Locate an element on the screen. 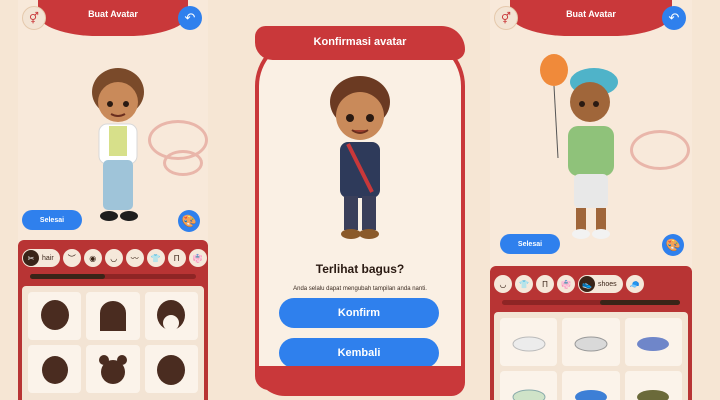 This screenshot has height=400, width=720. modal-question: Terlihat bagus? is located at coordinates (360, 269).